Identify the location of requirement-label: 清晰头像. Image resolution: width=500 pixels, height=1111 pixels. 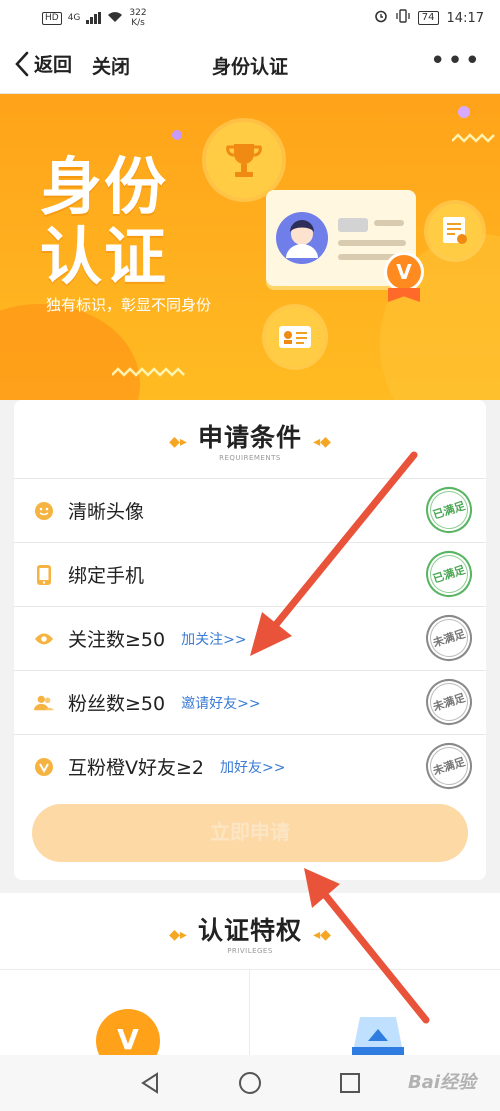
(106, 512).